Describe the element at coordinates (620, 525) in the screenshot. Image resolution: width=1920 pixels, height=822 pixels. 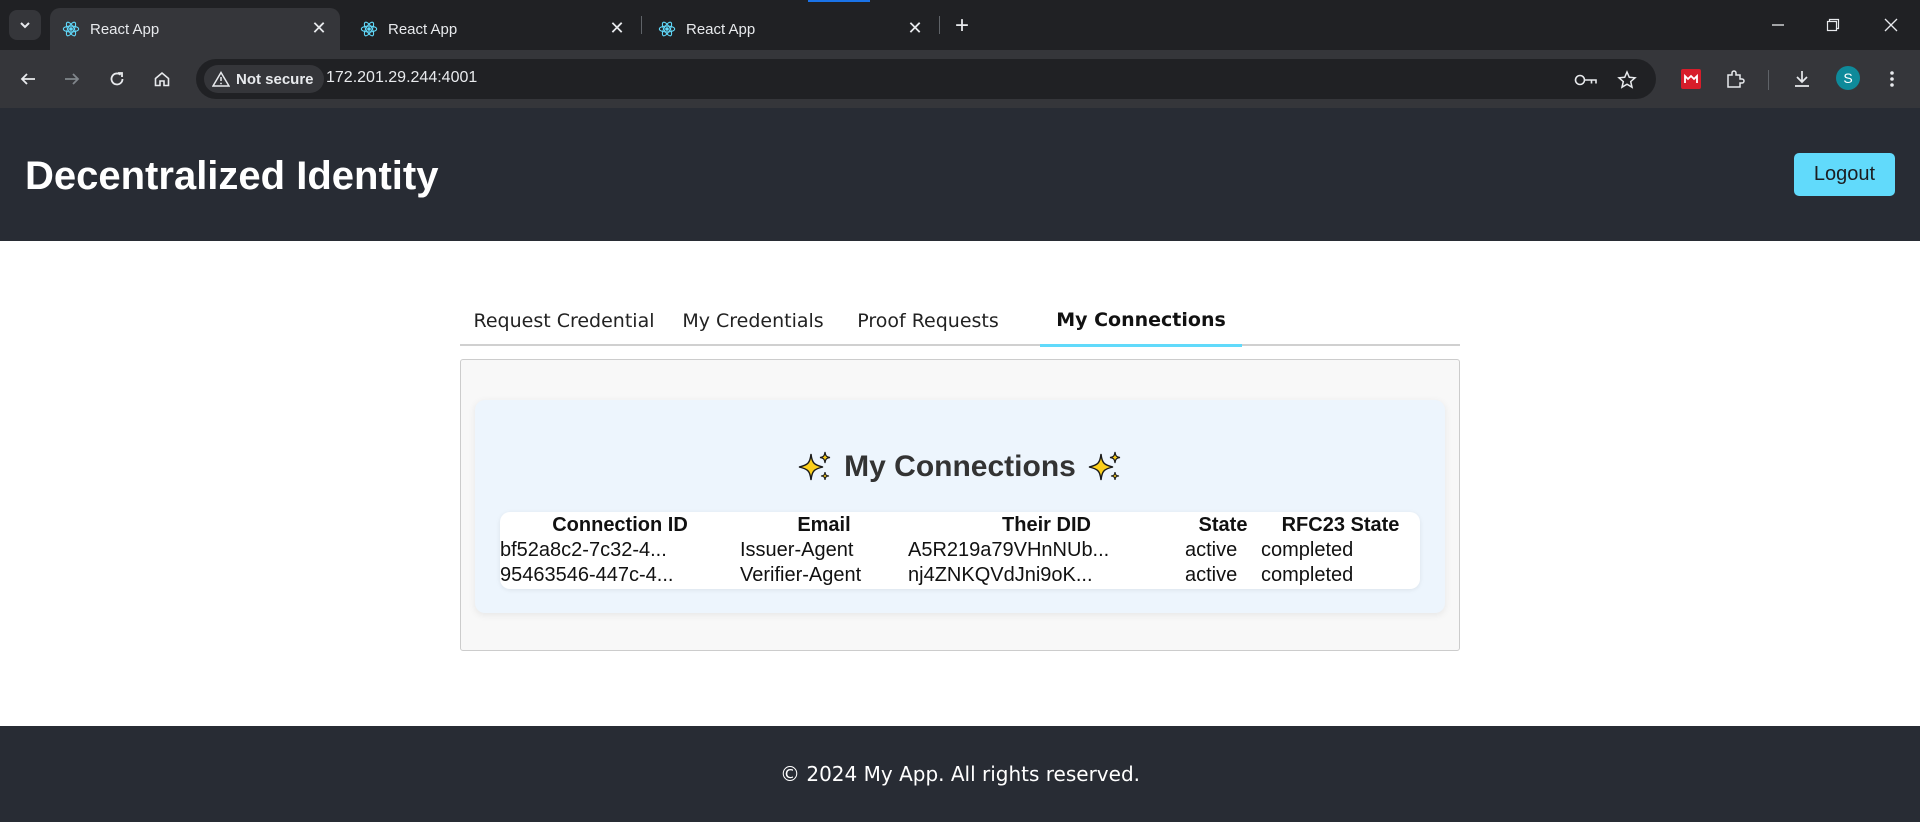
I see `column-header-connection-id: Connection ID` at that location.